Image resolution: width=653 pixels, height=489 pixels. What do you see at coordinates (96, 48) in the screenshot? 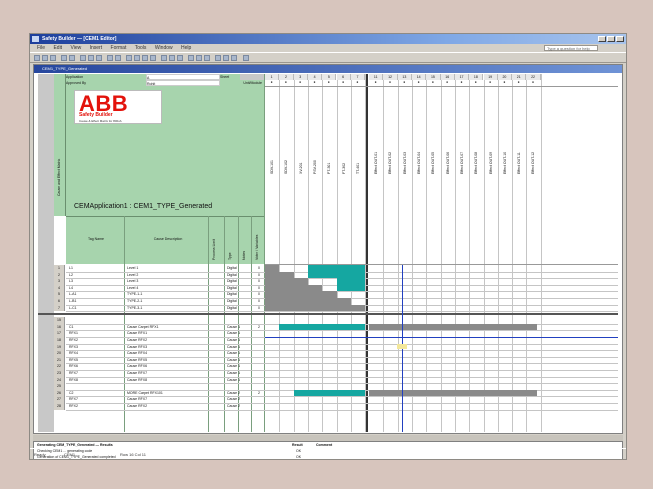
I see `menu-insert: Insert` at bounding box center [96, 48].